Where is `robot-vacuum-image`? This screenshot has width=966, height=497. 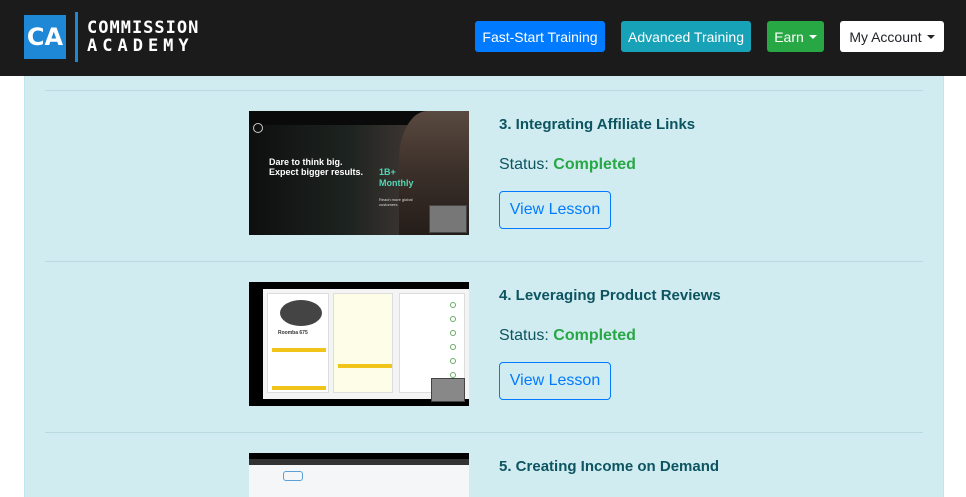 robot-vacuum-image is located at coordinates (301, 313).